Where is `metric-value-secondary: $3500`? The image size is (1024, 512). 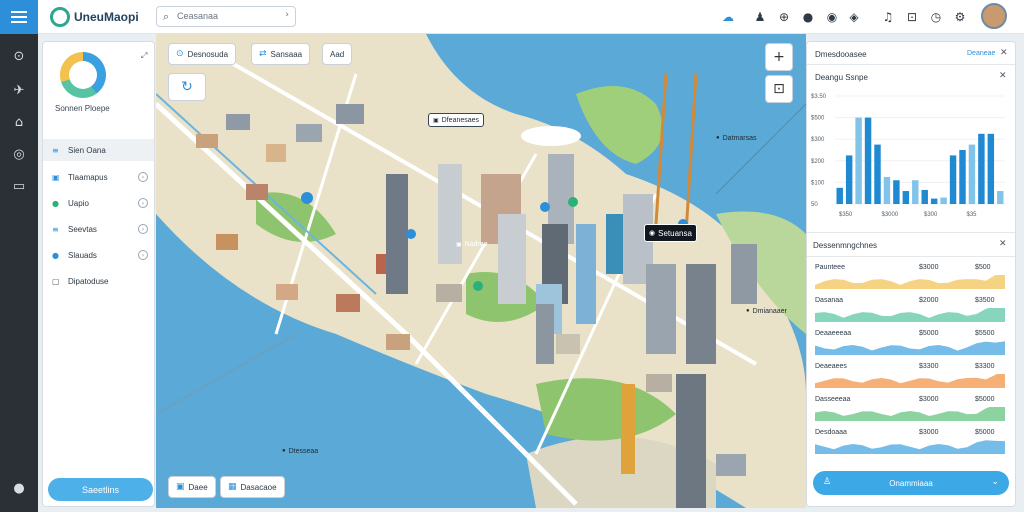 metric-value-secondary: $3500 is located at coordinates (985, 300).